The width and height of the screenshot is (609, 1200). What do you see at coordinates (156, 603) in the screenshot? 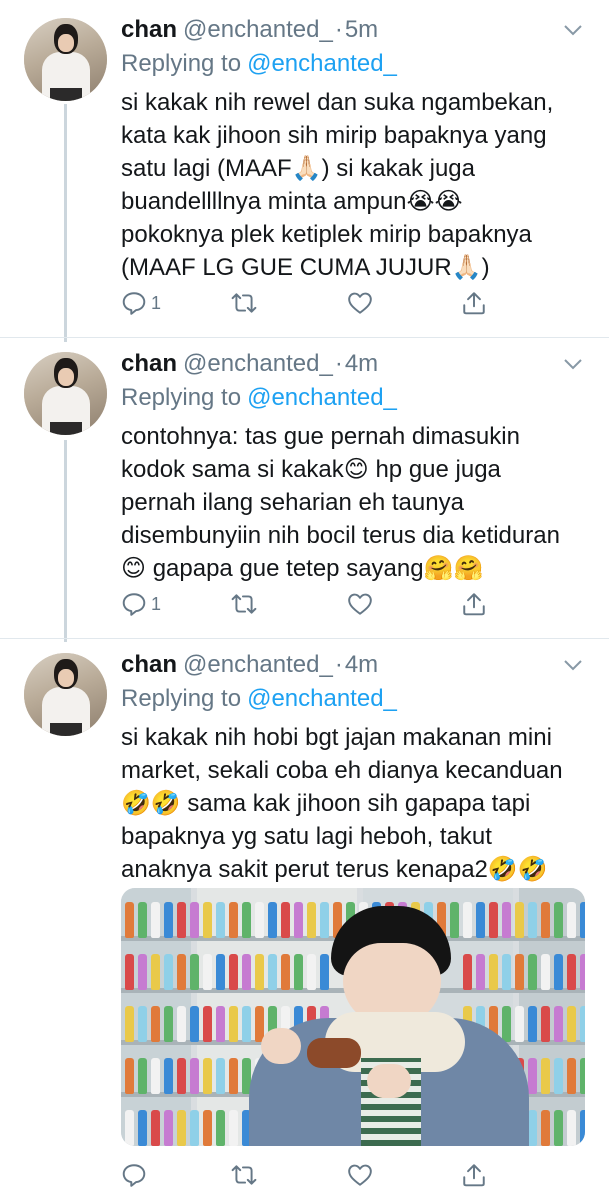
I see `reply-count: 1` at bounding box center [156, 603].